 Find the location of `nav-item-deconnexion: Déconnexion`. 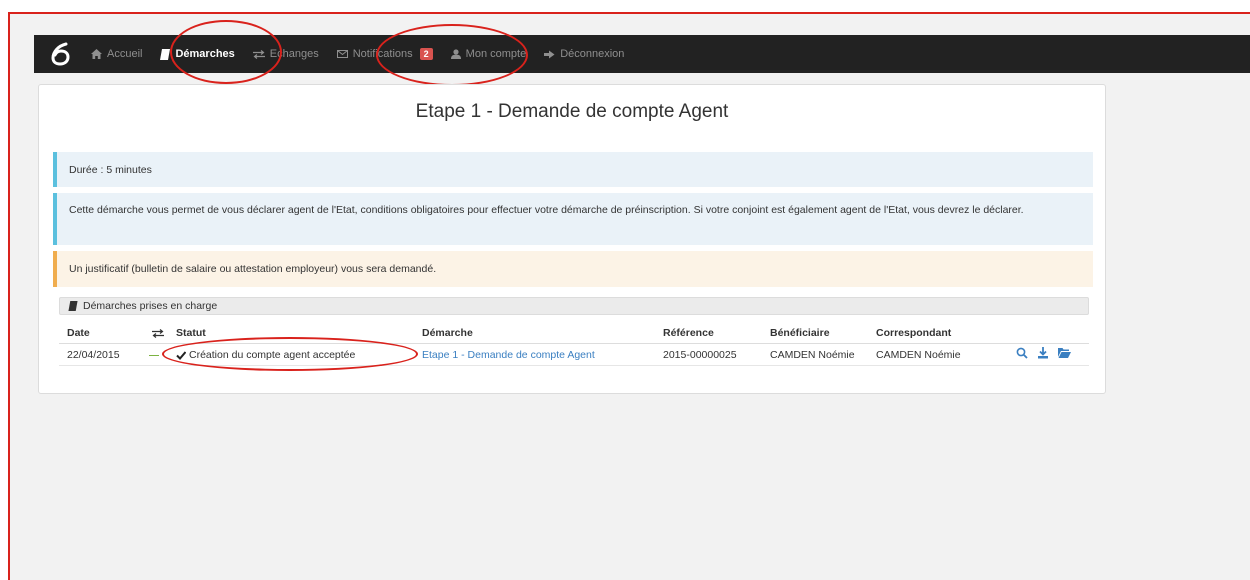

nav-item-deconnexion: Déconnexion is located at coordinates (584, 54).